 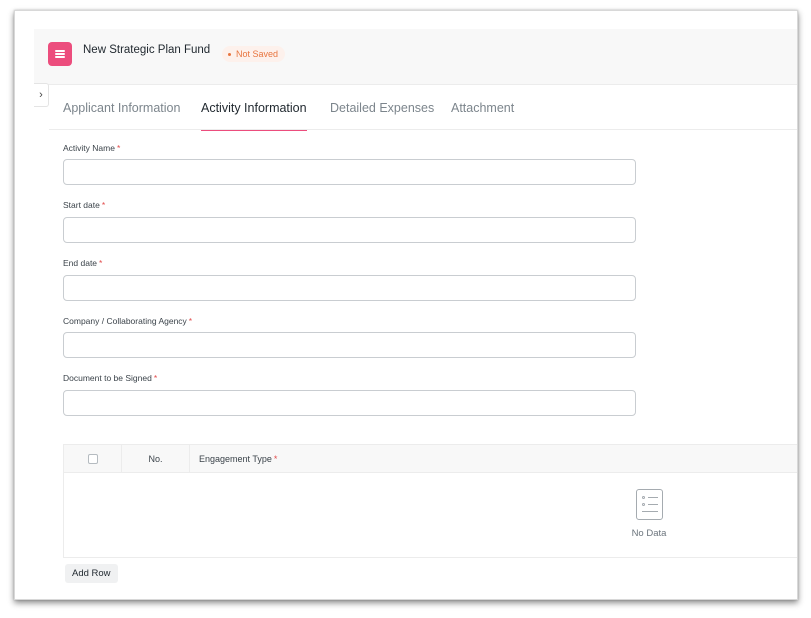 I want to click on column-header-label: No., so click(x=155, y=459).